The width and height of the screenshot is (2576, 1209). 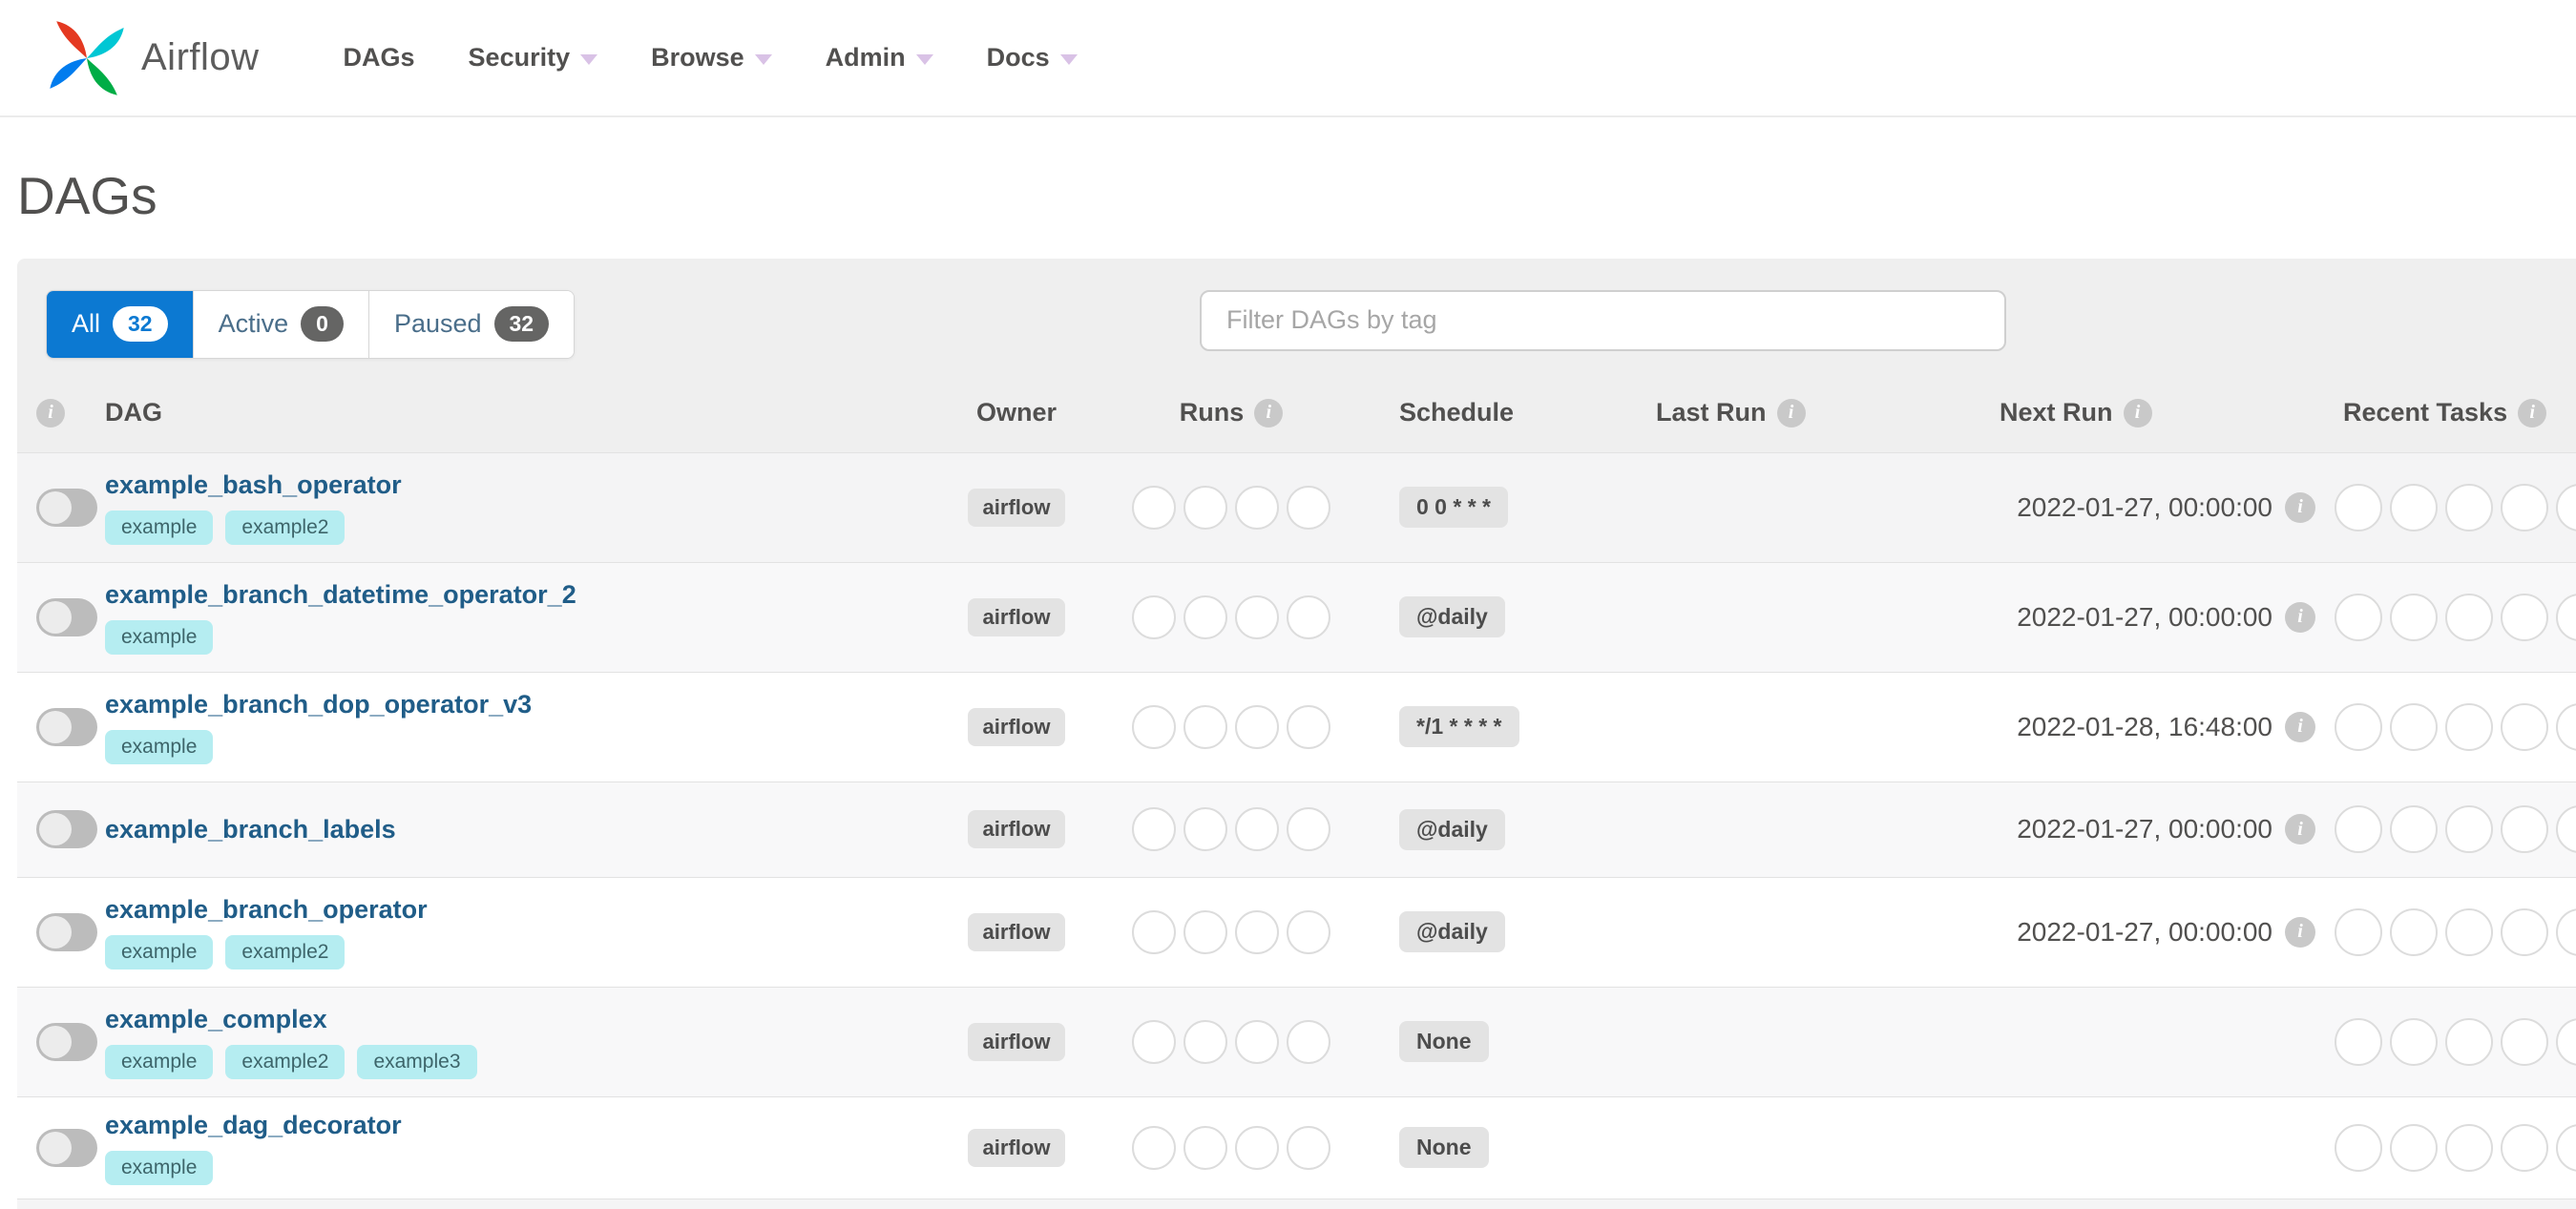 What do you see at coordinates (1791, 413) in the screenshot?
I see `last-run-info-icon: i` at bounding box center [1791, 413].